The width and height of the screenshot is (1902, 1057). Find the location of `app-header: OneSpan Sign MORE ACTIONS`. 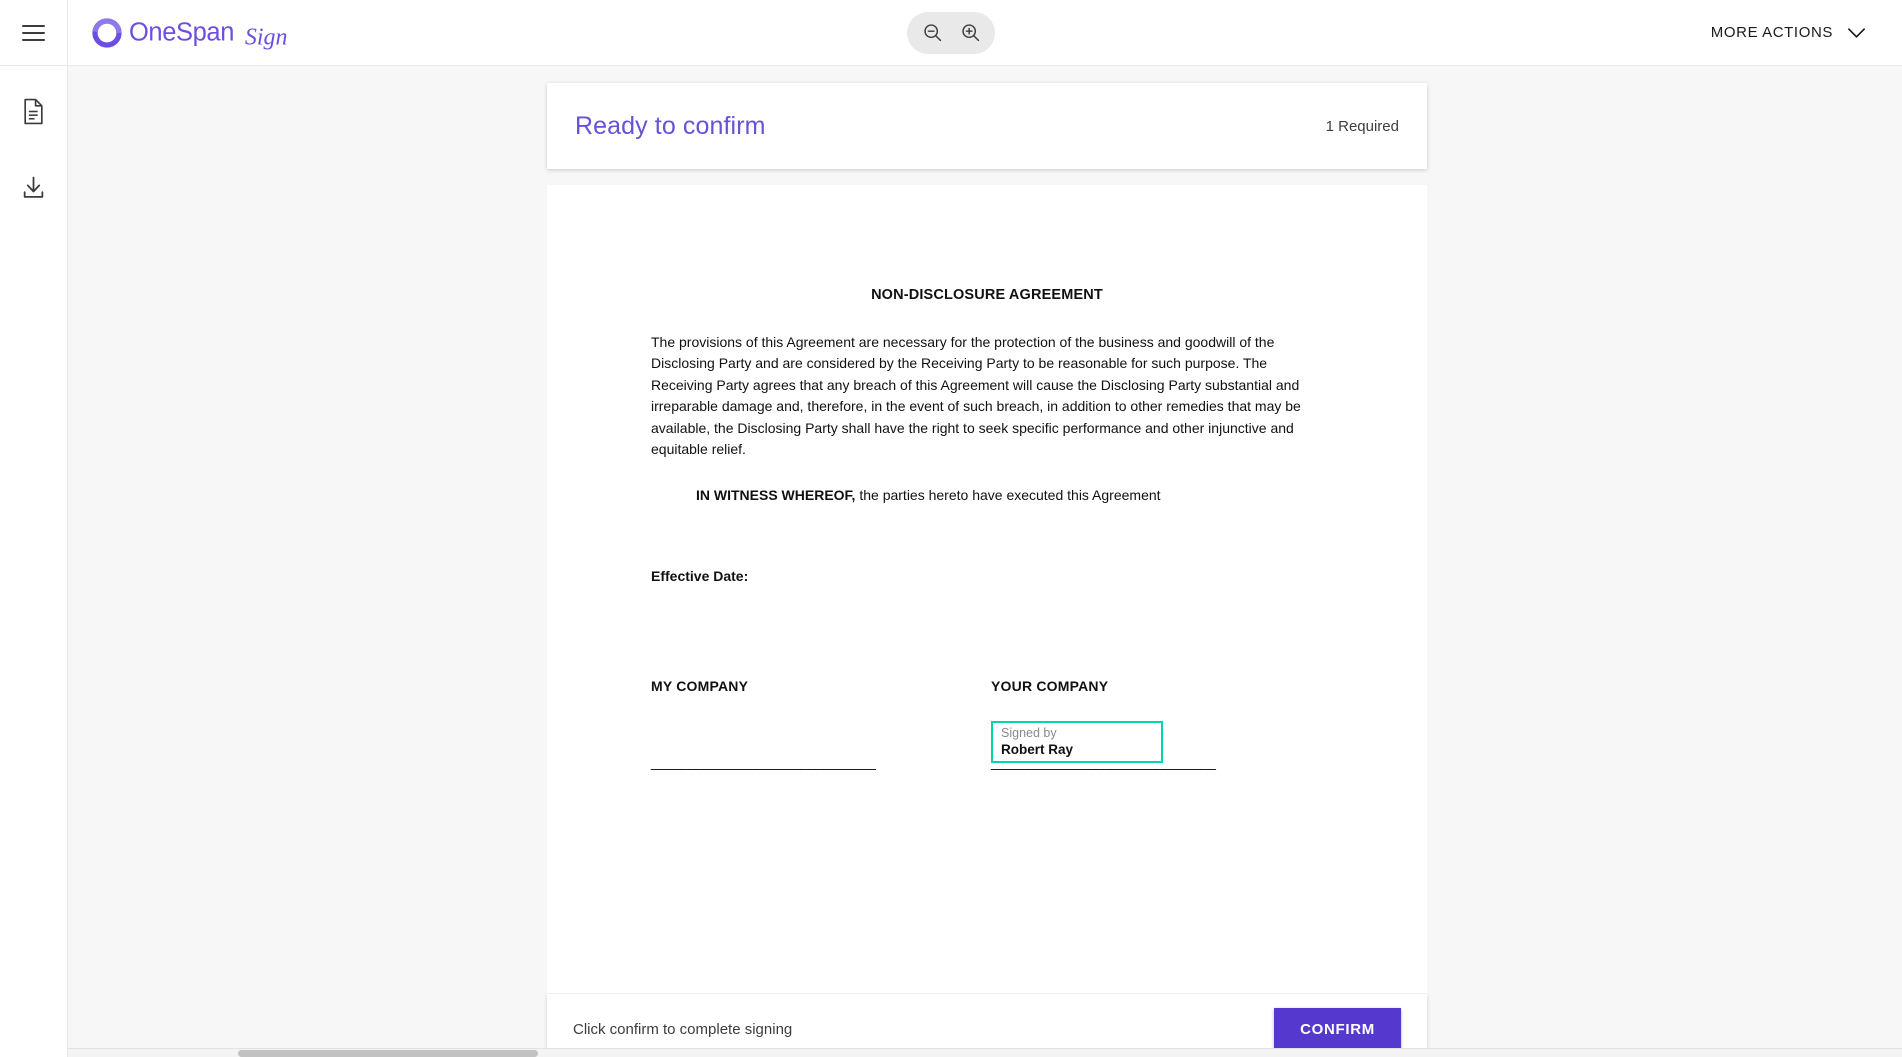

app-header: OneSpan Sign MORE ACTIONS is located at coordinates (951, 33).